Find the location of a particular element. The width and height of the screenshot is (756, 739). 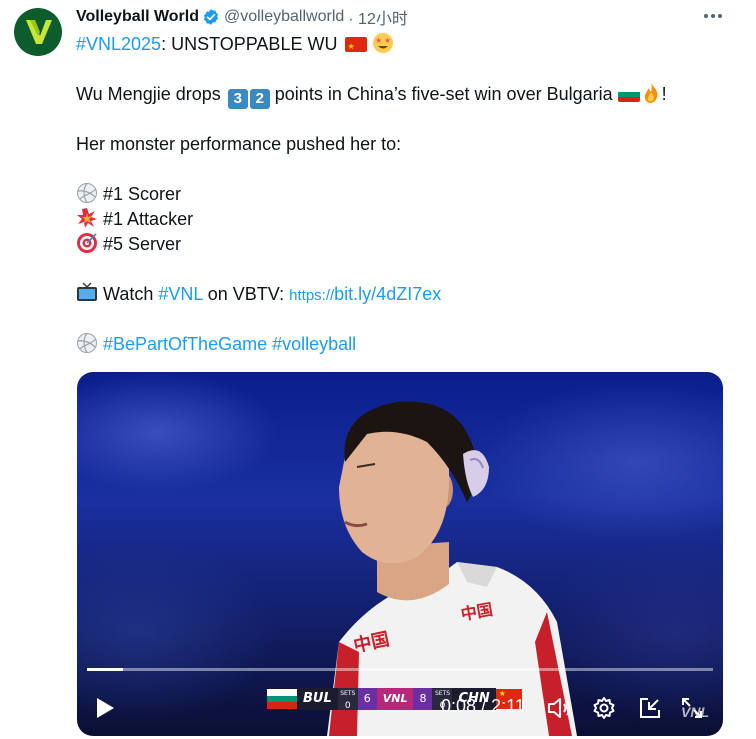

star-struck-emoji-icon: ★ ★ is located at coordinates (383, 43).